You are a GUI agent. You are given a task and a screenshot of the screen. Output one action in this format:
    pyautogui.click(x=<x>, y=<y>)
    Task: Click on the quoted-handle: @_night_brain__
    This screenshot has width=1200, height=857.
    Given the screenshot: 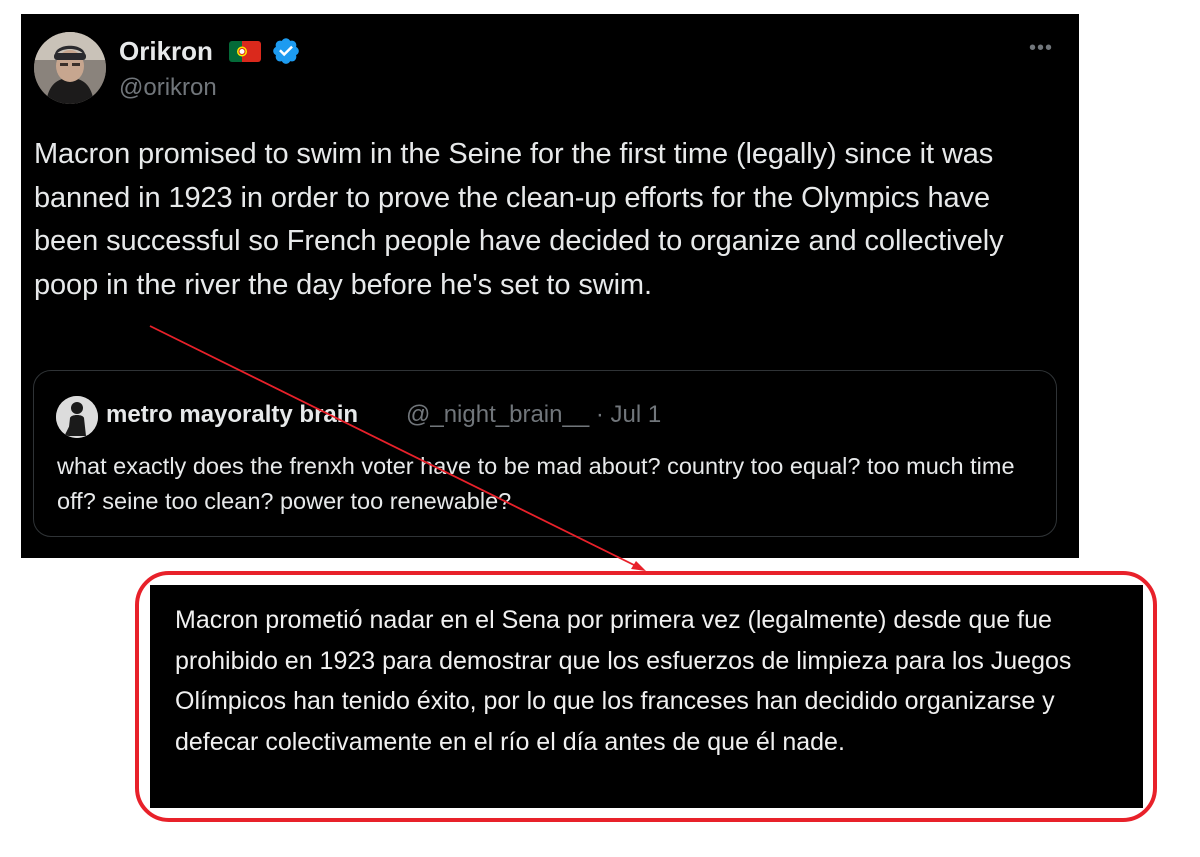 What is the action you would take?
    pyautogui.click(x=497, y=414)
    